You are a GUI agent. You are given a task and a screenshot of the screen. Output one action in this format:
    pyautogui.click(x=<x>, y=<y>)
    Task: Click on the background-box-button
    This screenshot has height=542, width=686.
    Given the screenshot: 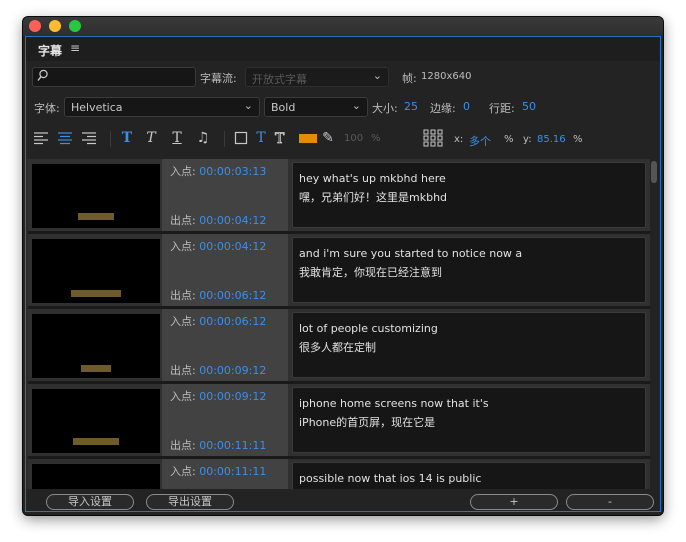 What is the action you would take?
    pyautogui.click(x=241, y=138)
    